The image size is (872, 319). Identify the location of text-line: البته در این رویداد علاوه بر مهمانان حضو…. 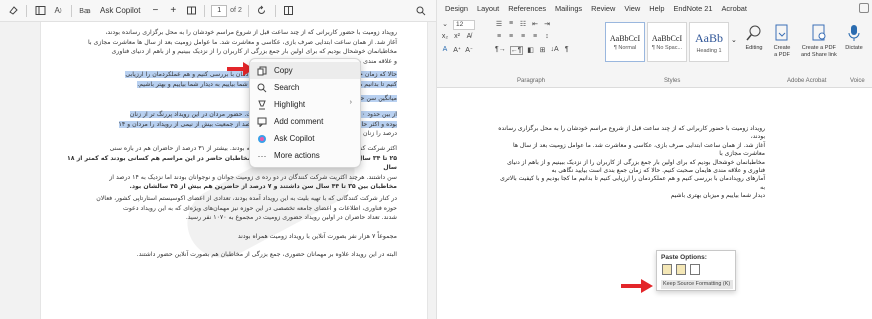
(266, 254).